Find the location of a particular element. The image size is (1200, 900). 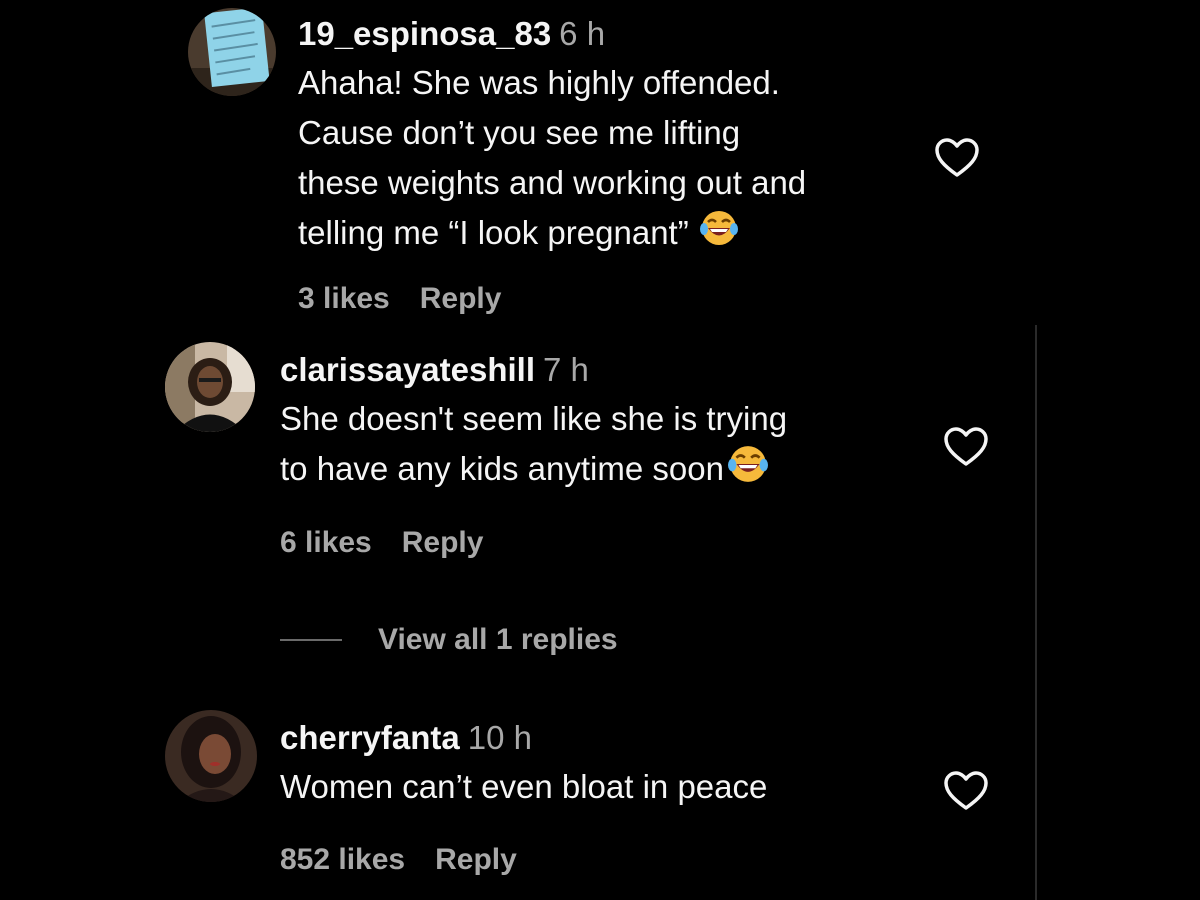

comment-text-line: Women can’t even bloat in peace is located at coordinates (524, 786).